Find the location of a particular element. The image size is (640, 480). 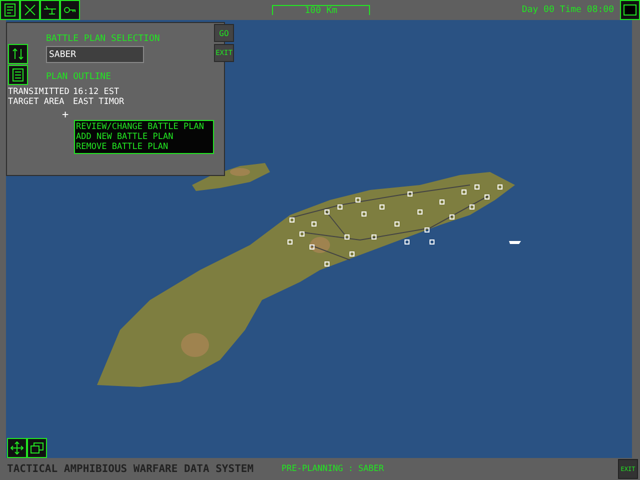

key-icon is located at coordinates (70, 10).